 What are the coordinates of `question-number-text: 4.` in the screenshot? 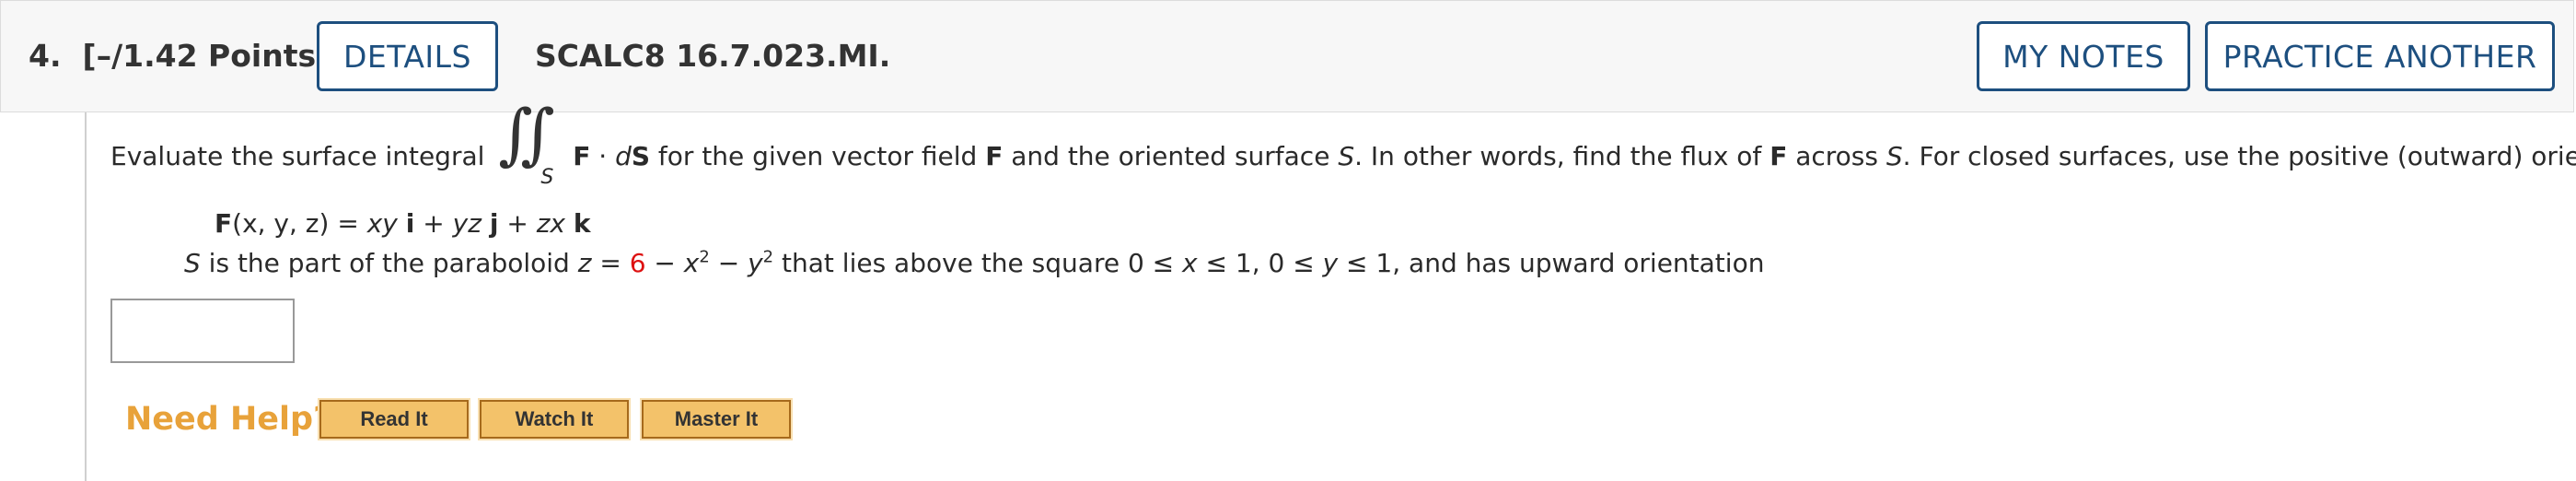 It's located at (45, 56).